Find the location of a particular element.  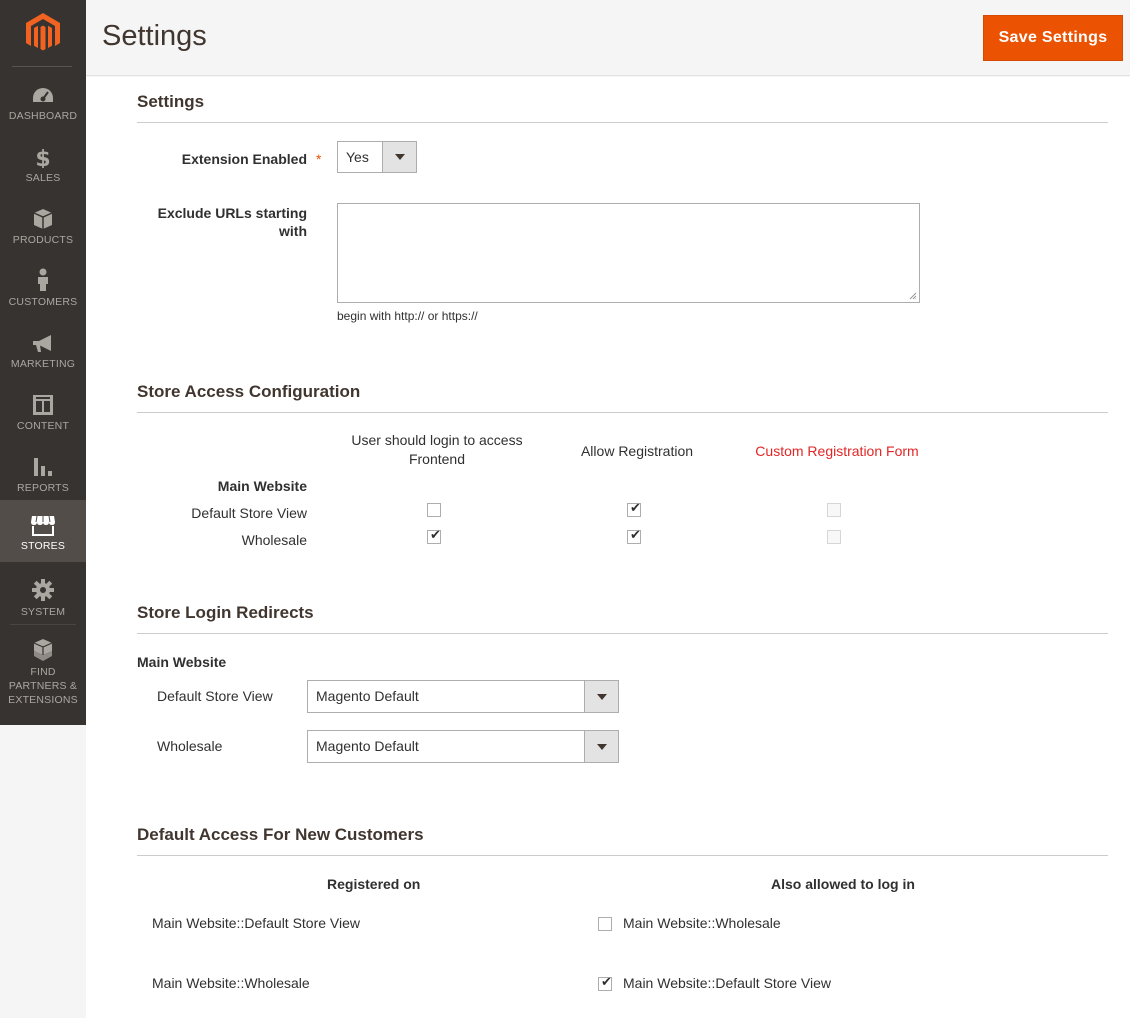

sidebar-item-content: CONTENT is located at coordinates (43, 411).